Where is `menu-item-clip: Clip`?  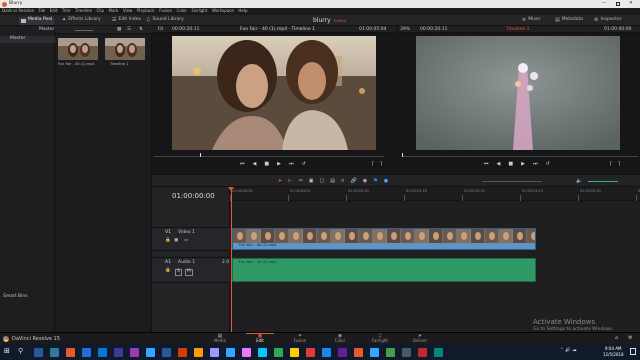
menu-item-clip: Clip is located at coordinates (100, 11).